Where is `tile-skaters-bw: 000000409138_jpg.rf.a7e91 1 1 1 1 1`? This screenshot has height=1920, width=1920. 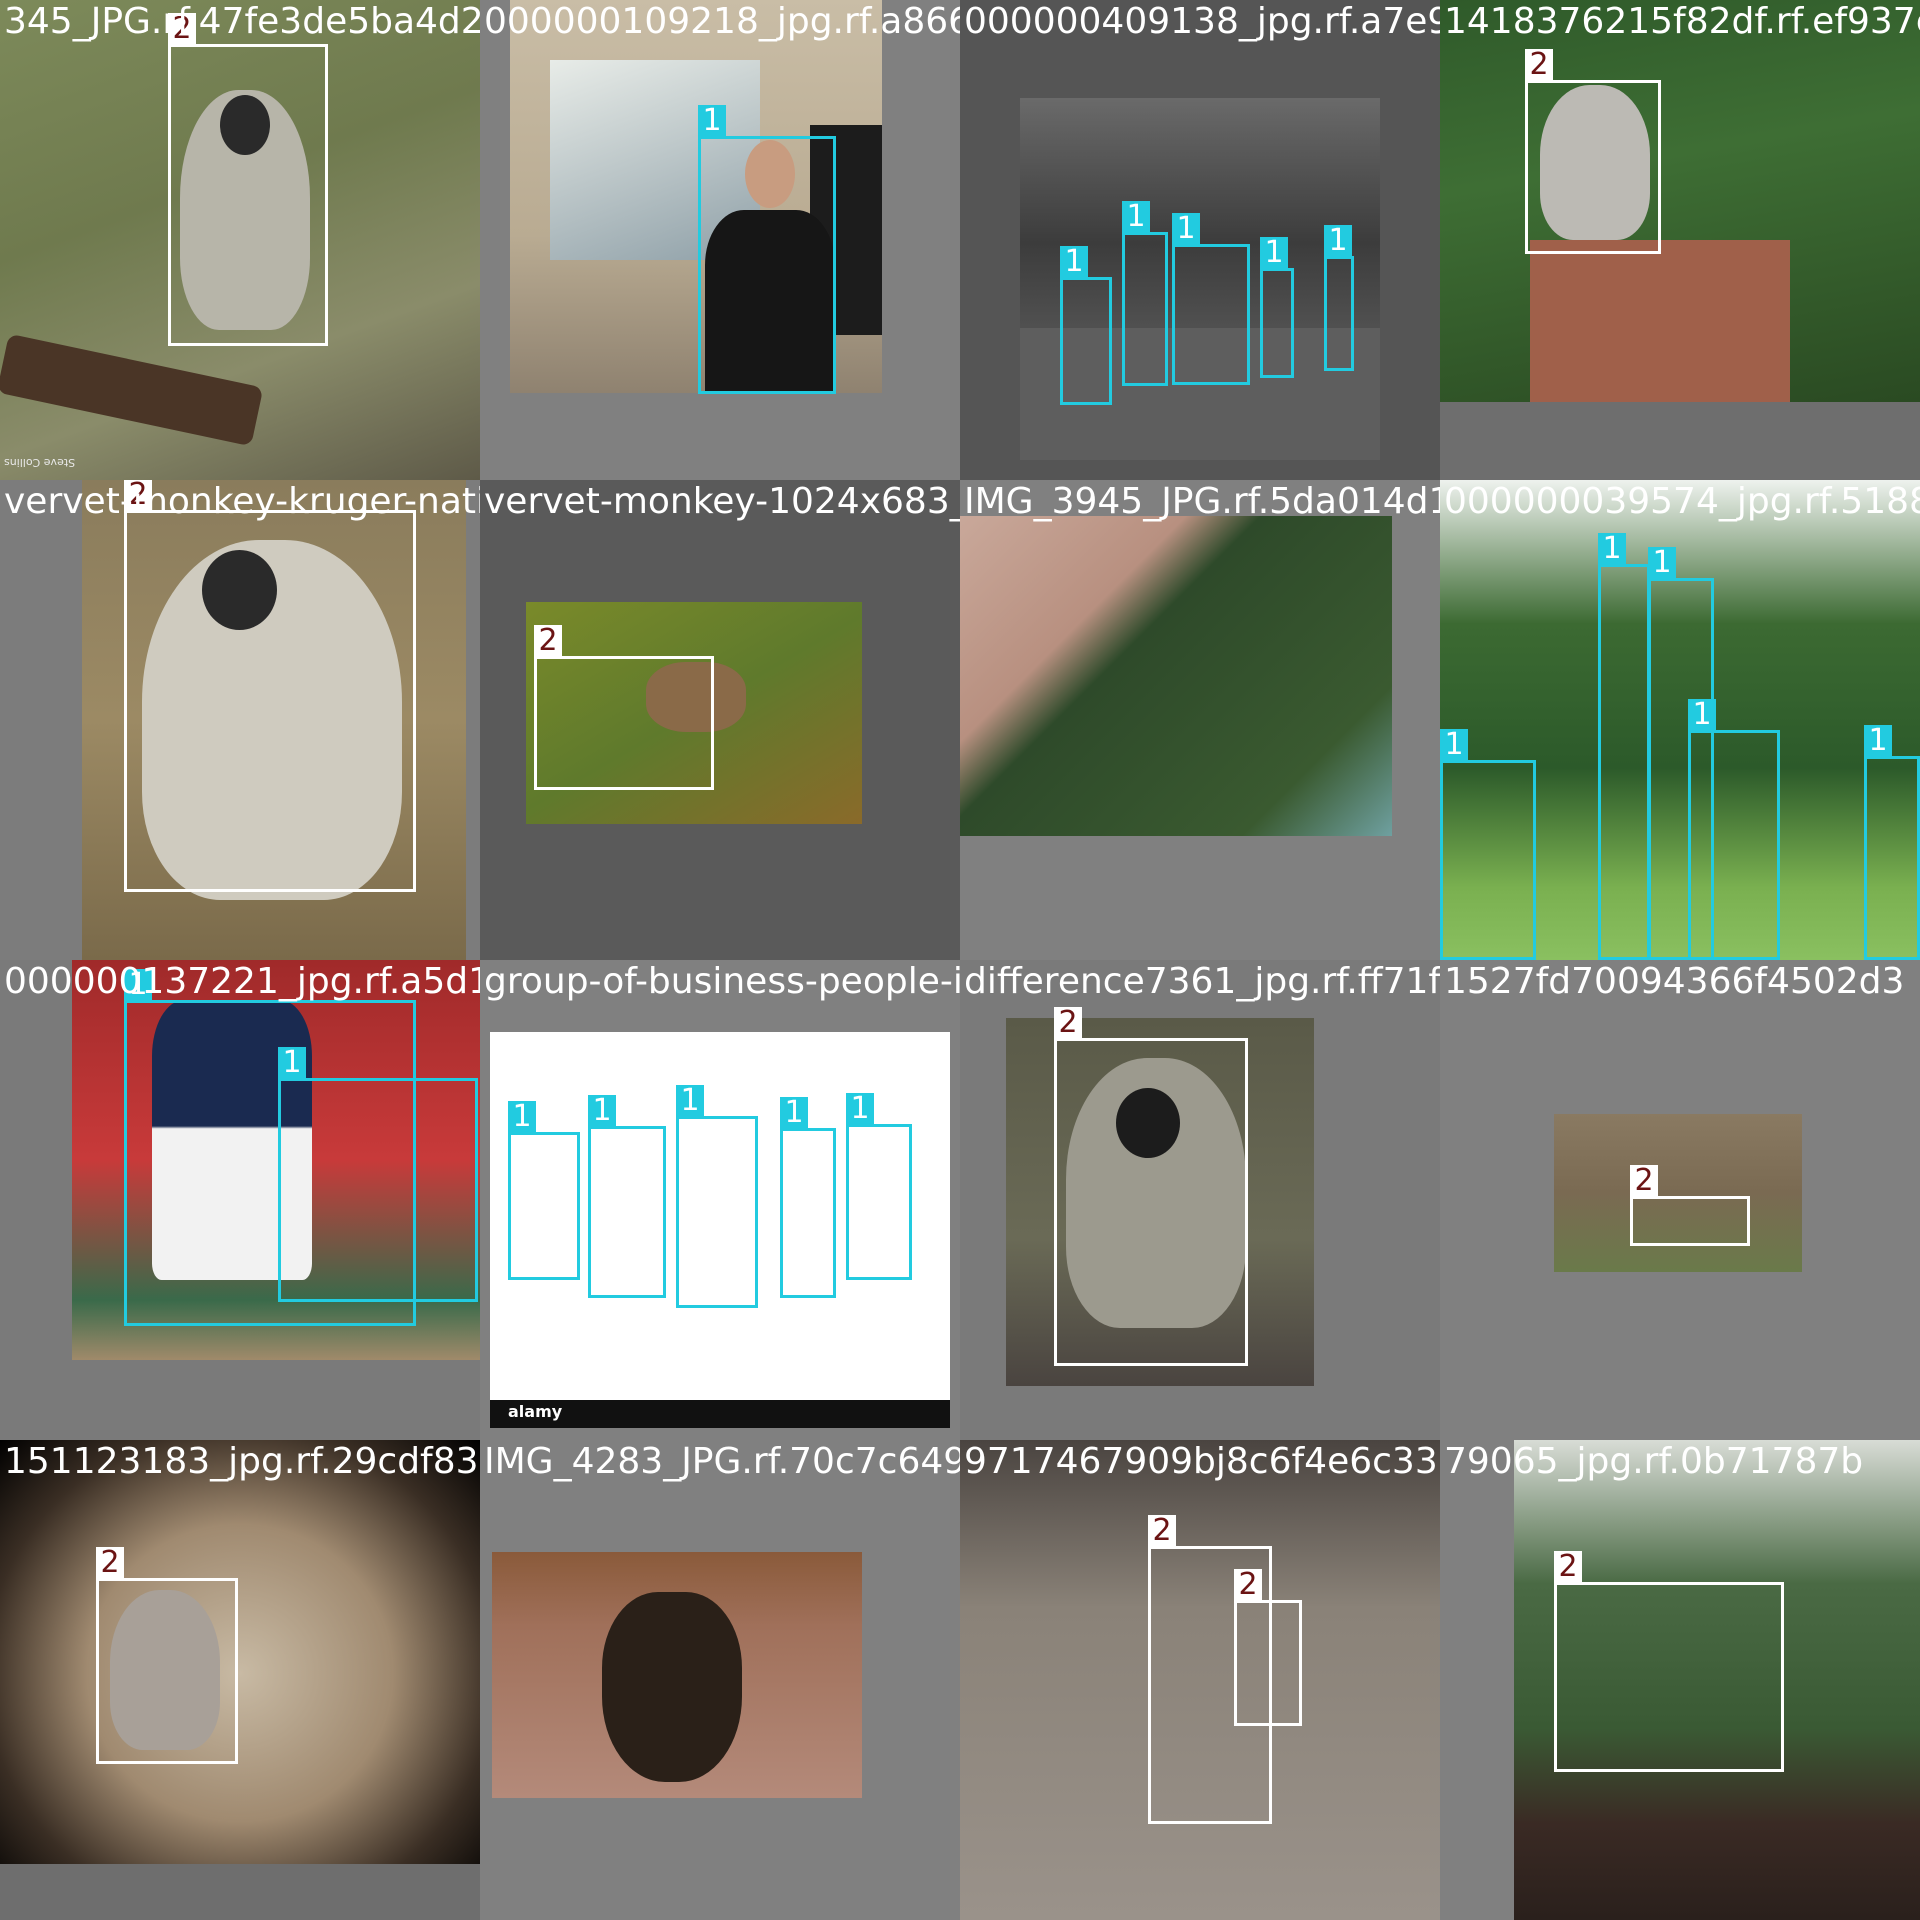 tile-skaters-bw: 000000409138_jpg.rf.a7e91 1 1 1 1 1 is located at coordinates (1200, 240).